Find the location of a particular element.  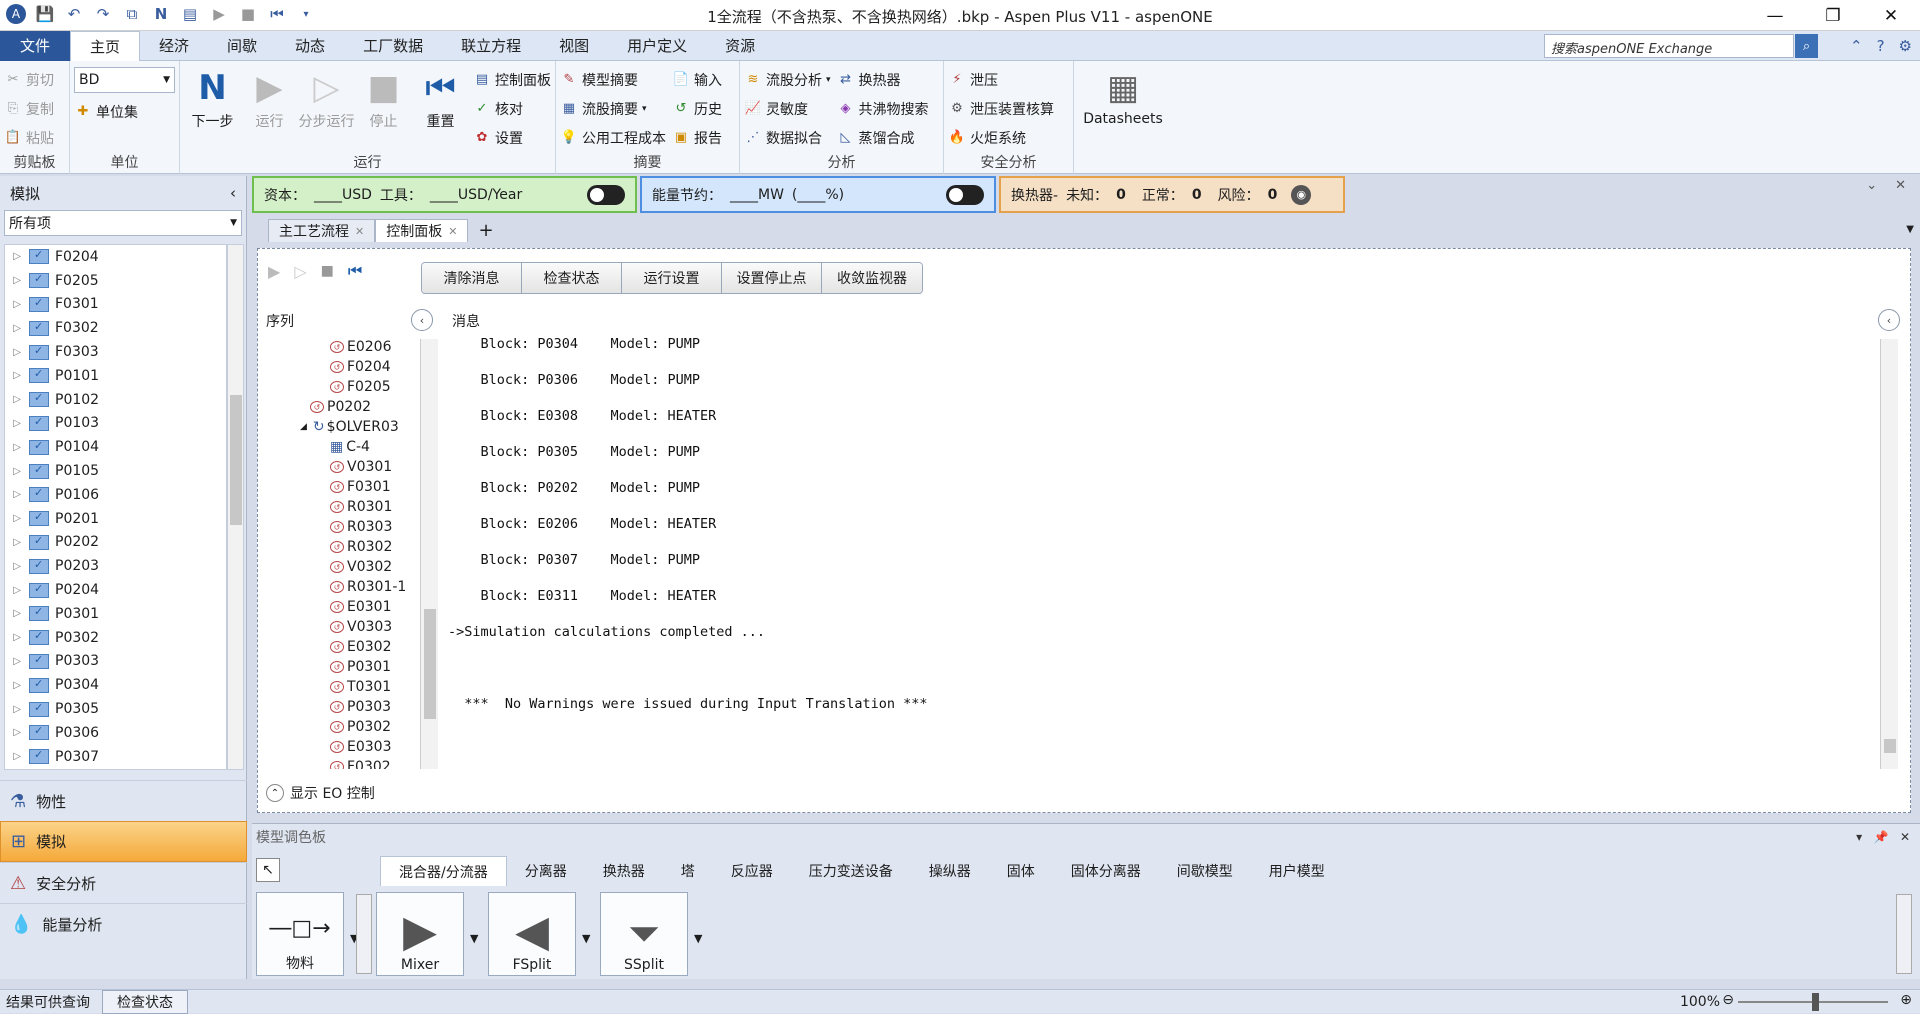

tab-view: 视图 is located at coordinates (574, 46).